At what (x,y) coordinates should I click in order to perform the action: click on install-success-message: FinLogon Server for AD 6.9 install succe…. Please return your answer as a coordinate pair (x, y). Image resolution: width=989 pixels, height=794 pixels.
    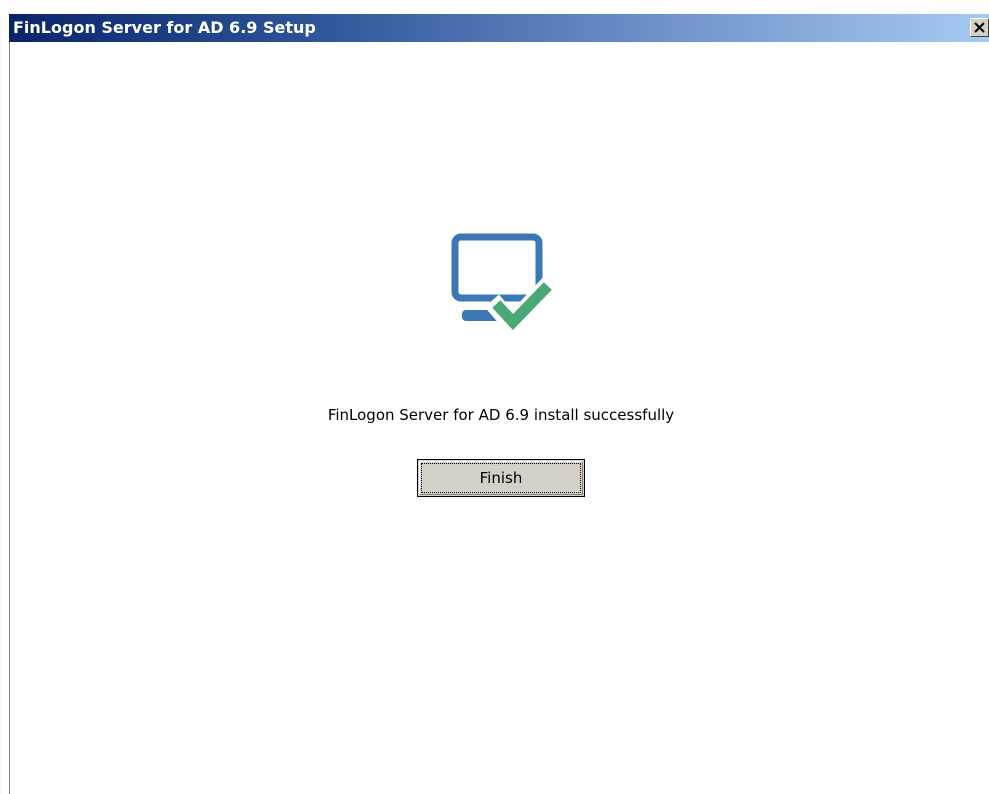
    Looking at the image, I should click on (501, 415).